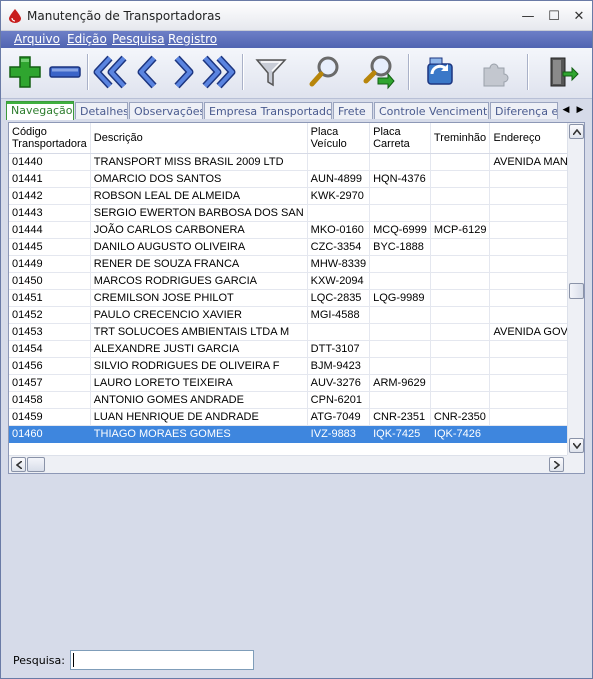 The image size is (593, 679). What do you see at coordinates (199, 196) in the screenshot?
I see `table-cell-descricao: ROBSON LEAL DE ALMEIDA` at bounding box center [199, 196].